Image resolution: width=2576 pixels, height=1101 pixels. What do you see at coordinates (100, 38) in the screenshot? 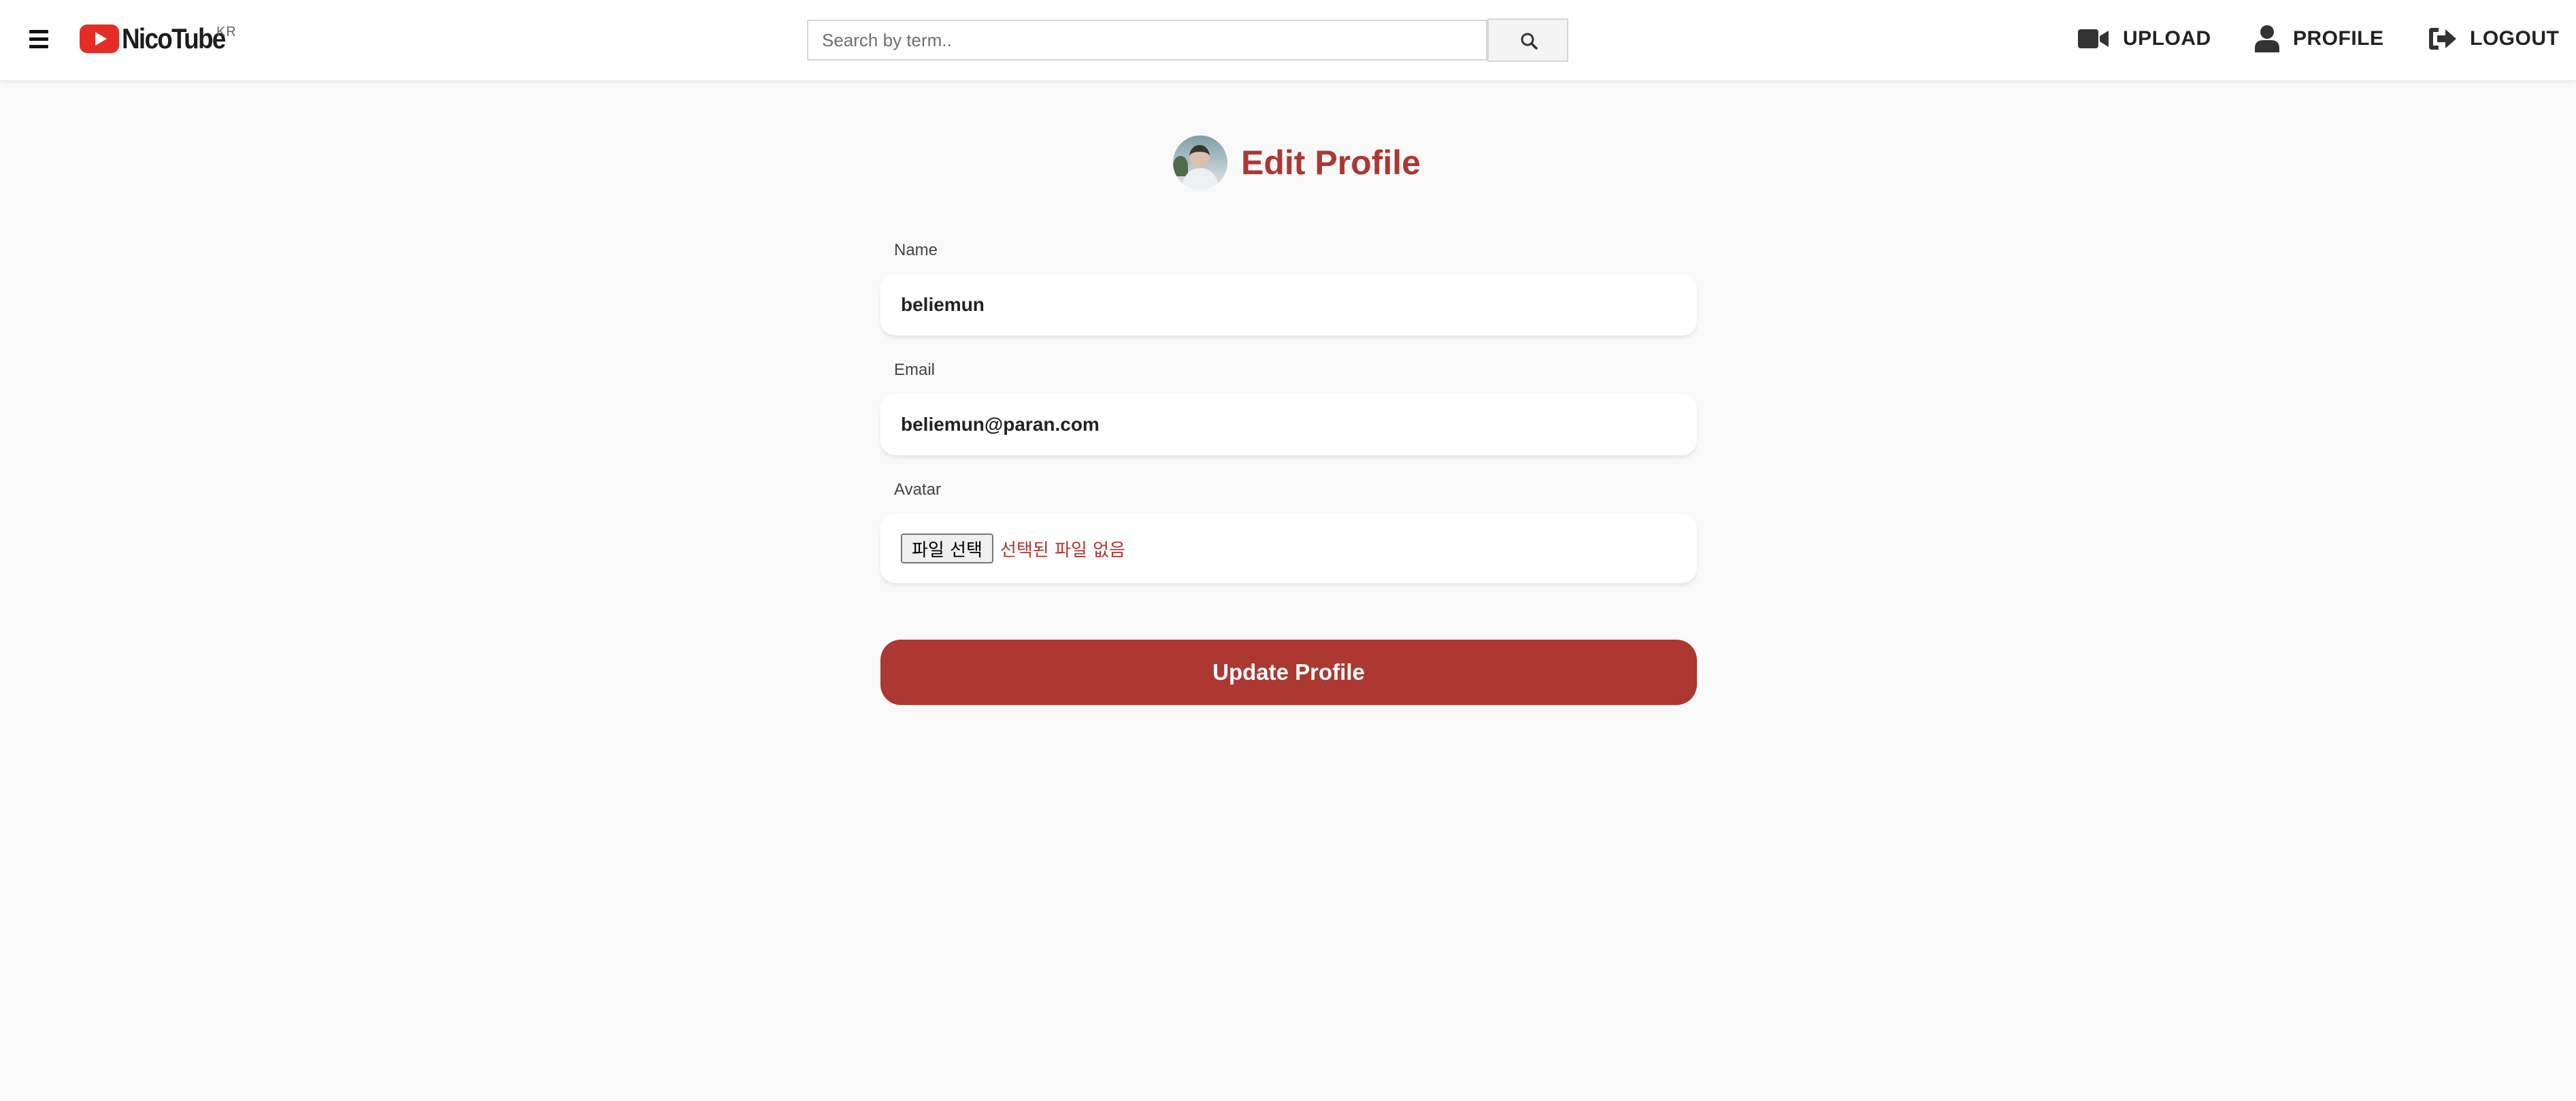
I see `play-badge-icon` at bounding box center [100, 38].